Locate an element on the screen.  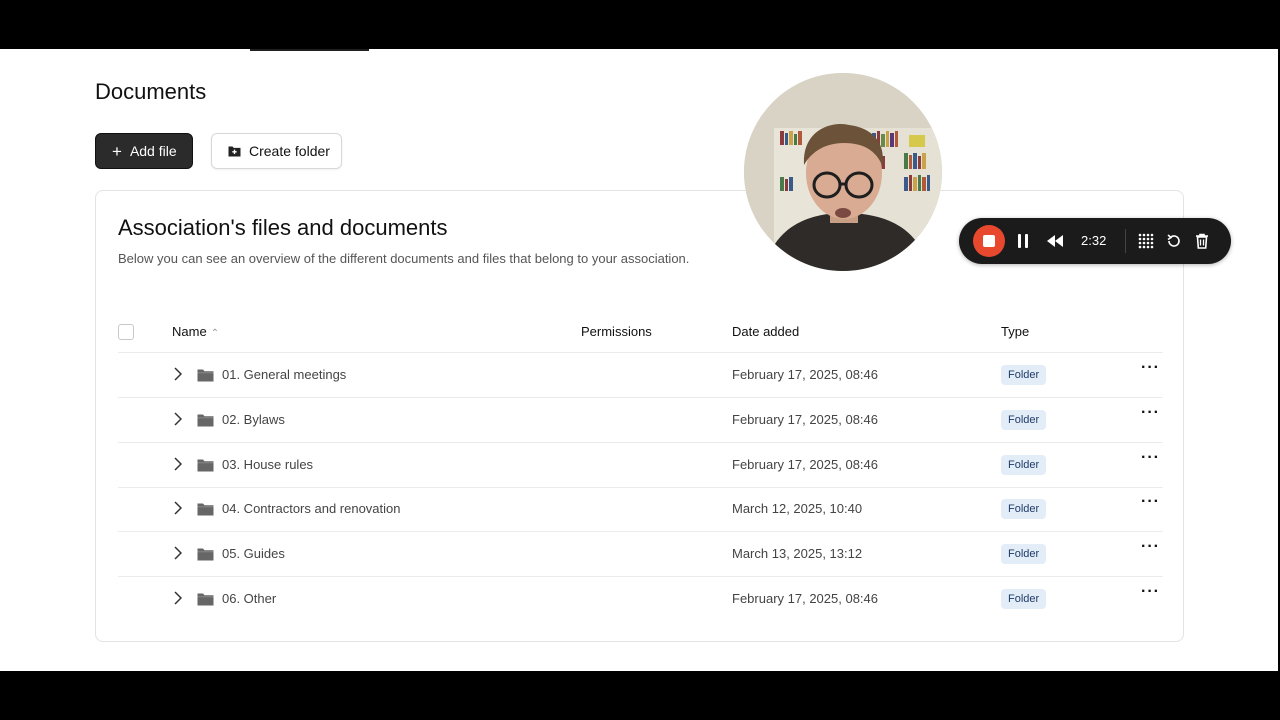
folder-name: 01. General meetings is located at coordinates (284, 374).